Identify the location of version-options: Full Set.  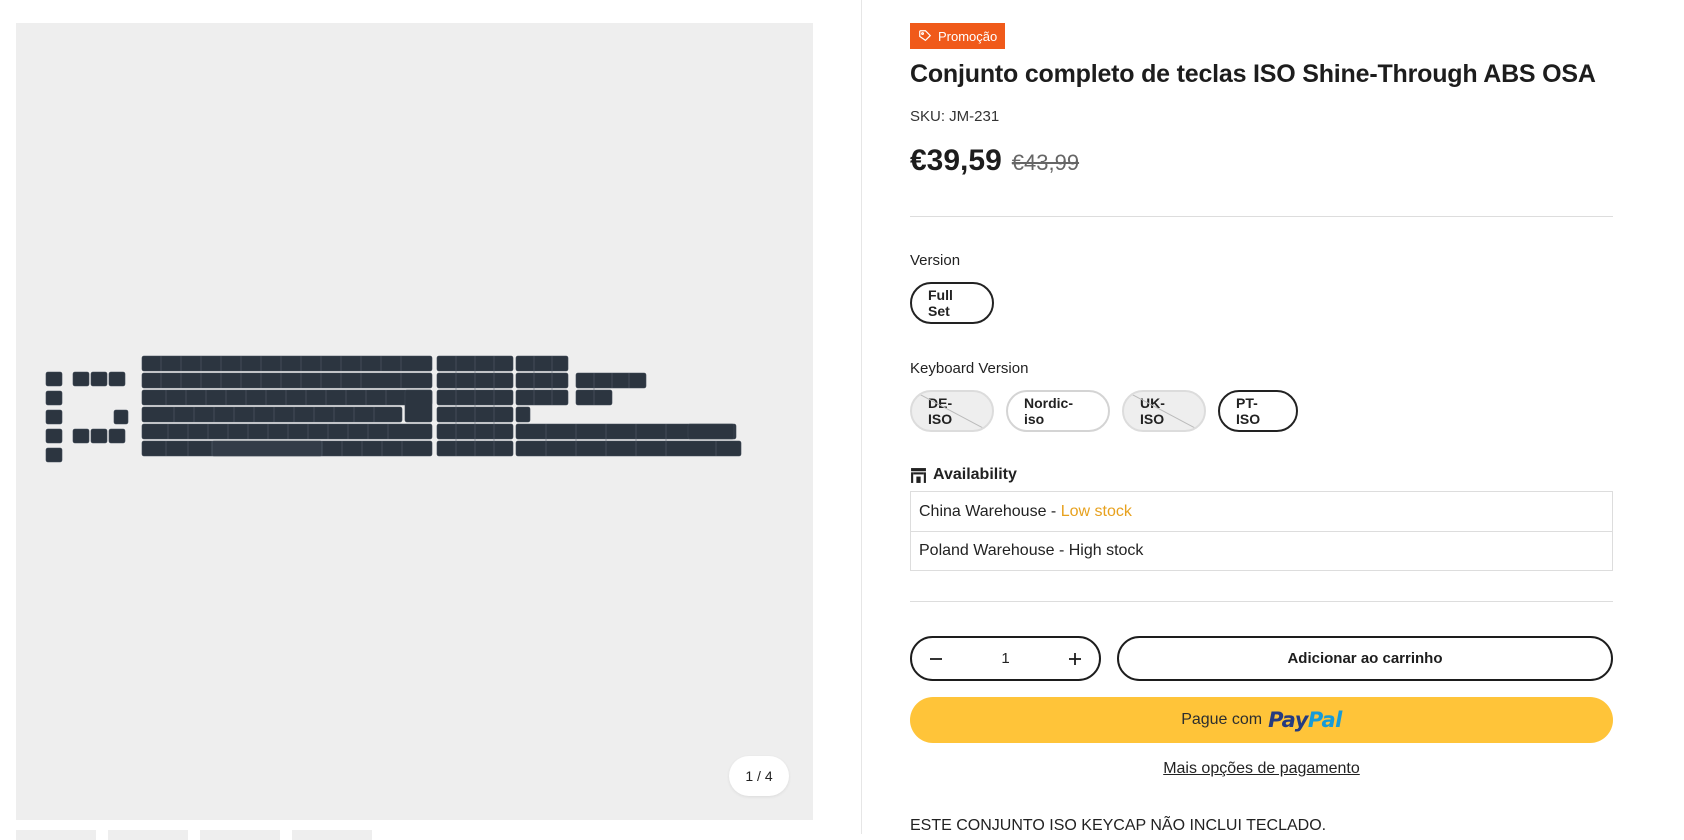
(952, 303).